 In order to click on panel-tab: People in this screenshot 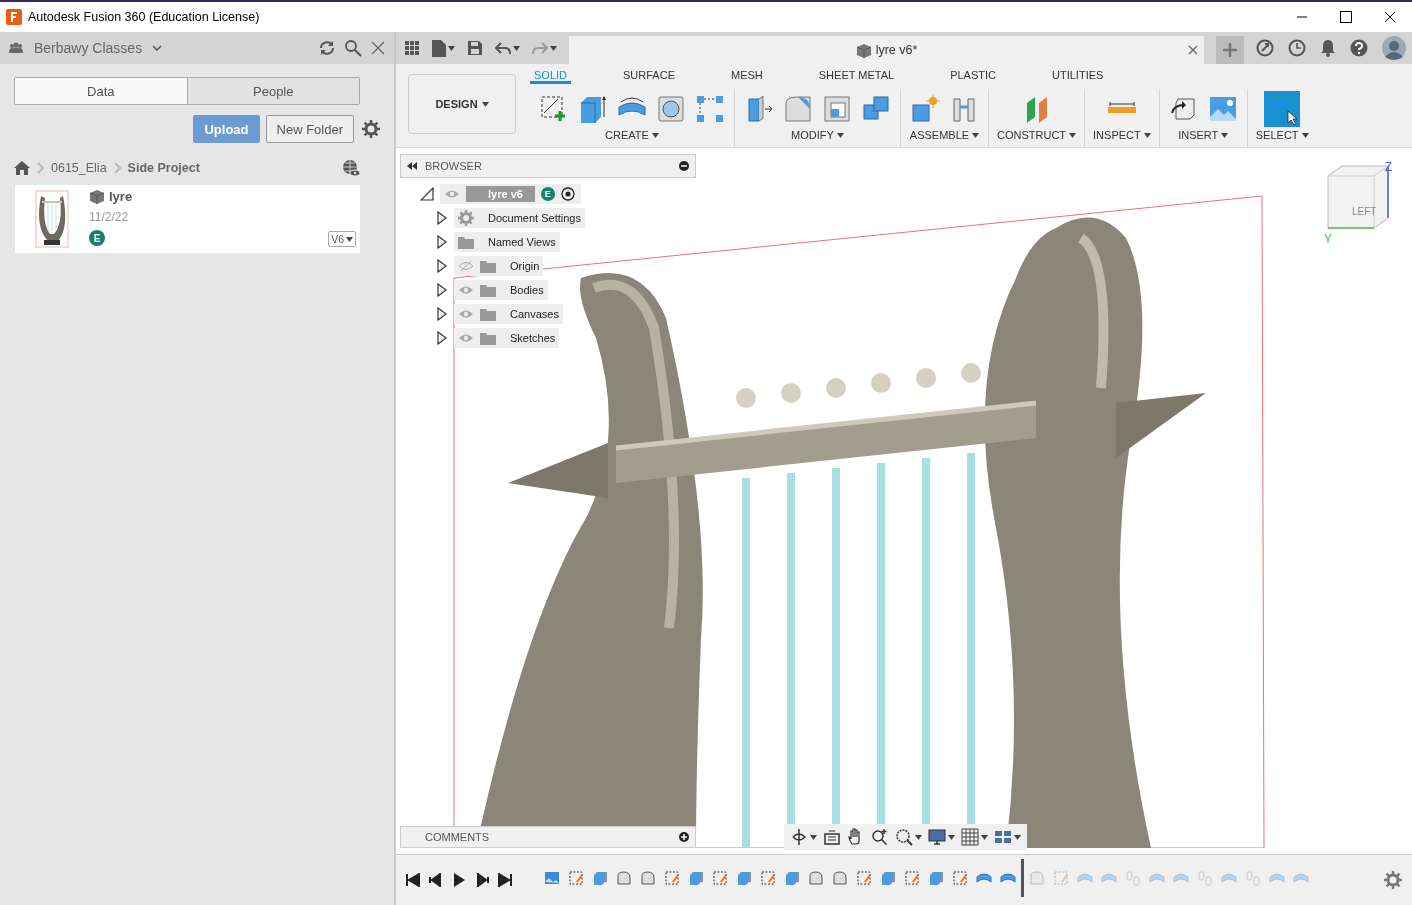, I will do `click(272, 91)`.